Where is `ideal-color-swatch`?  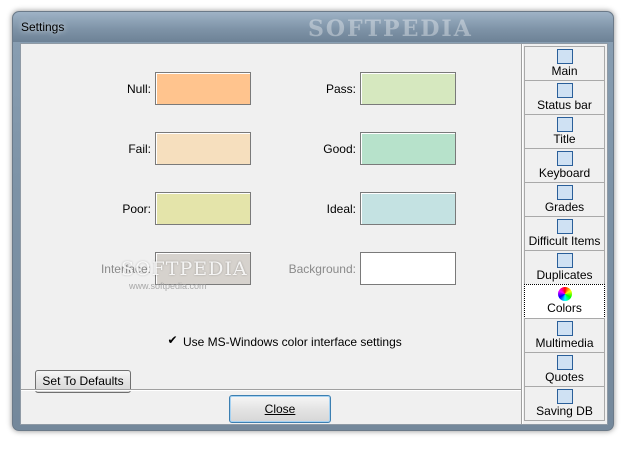 ideal-color-swatch is located at coordinates (408, 208).